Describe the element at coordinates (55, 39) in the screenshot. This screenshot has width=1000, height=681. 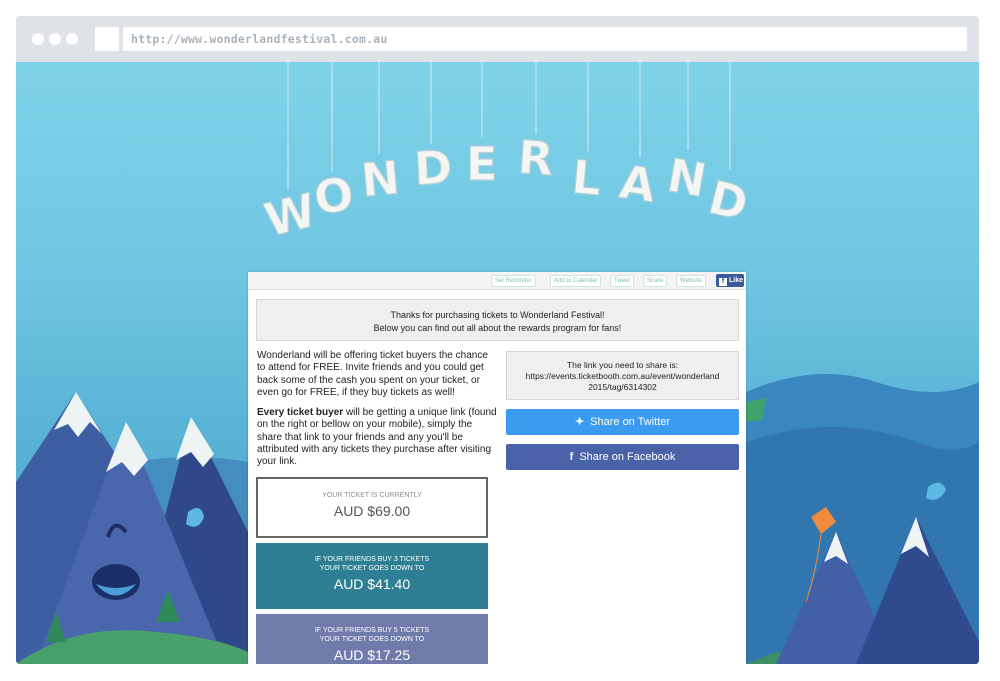
I see `window-dot-minimize` at that location.